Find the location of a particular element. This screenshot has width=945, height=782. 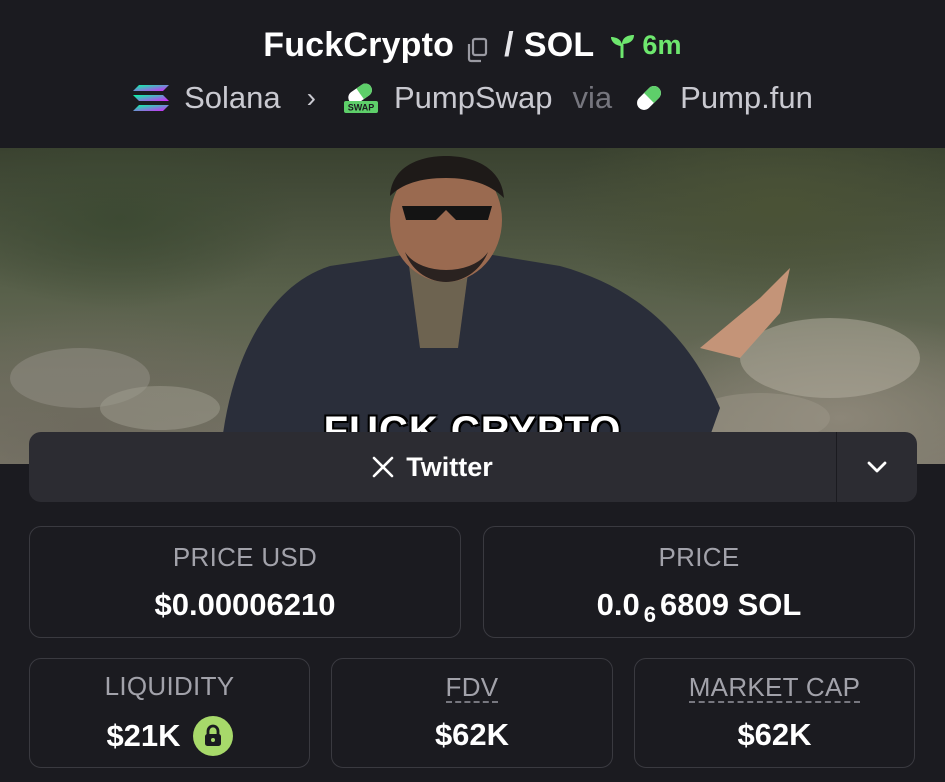

chain-link: Solana is located at coordinates (232, 98).